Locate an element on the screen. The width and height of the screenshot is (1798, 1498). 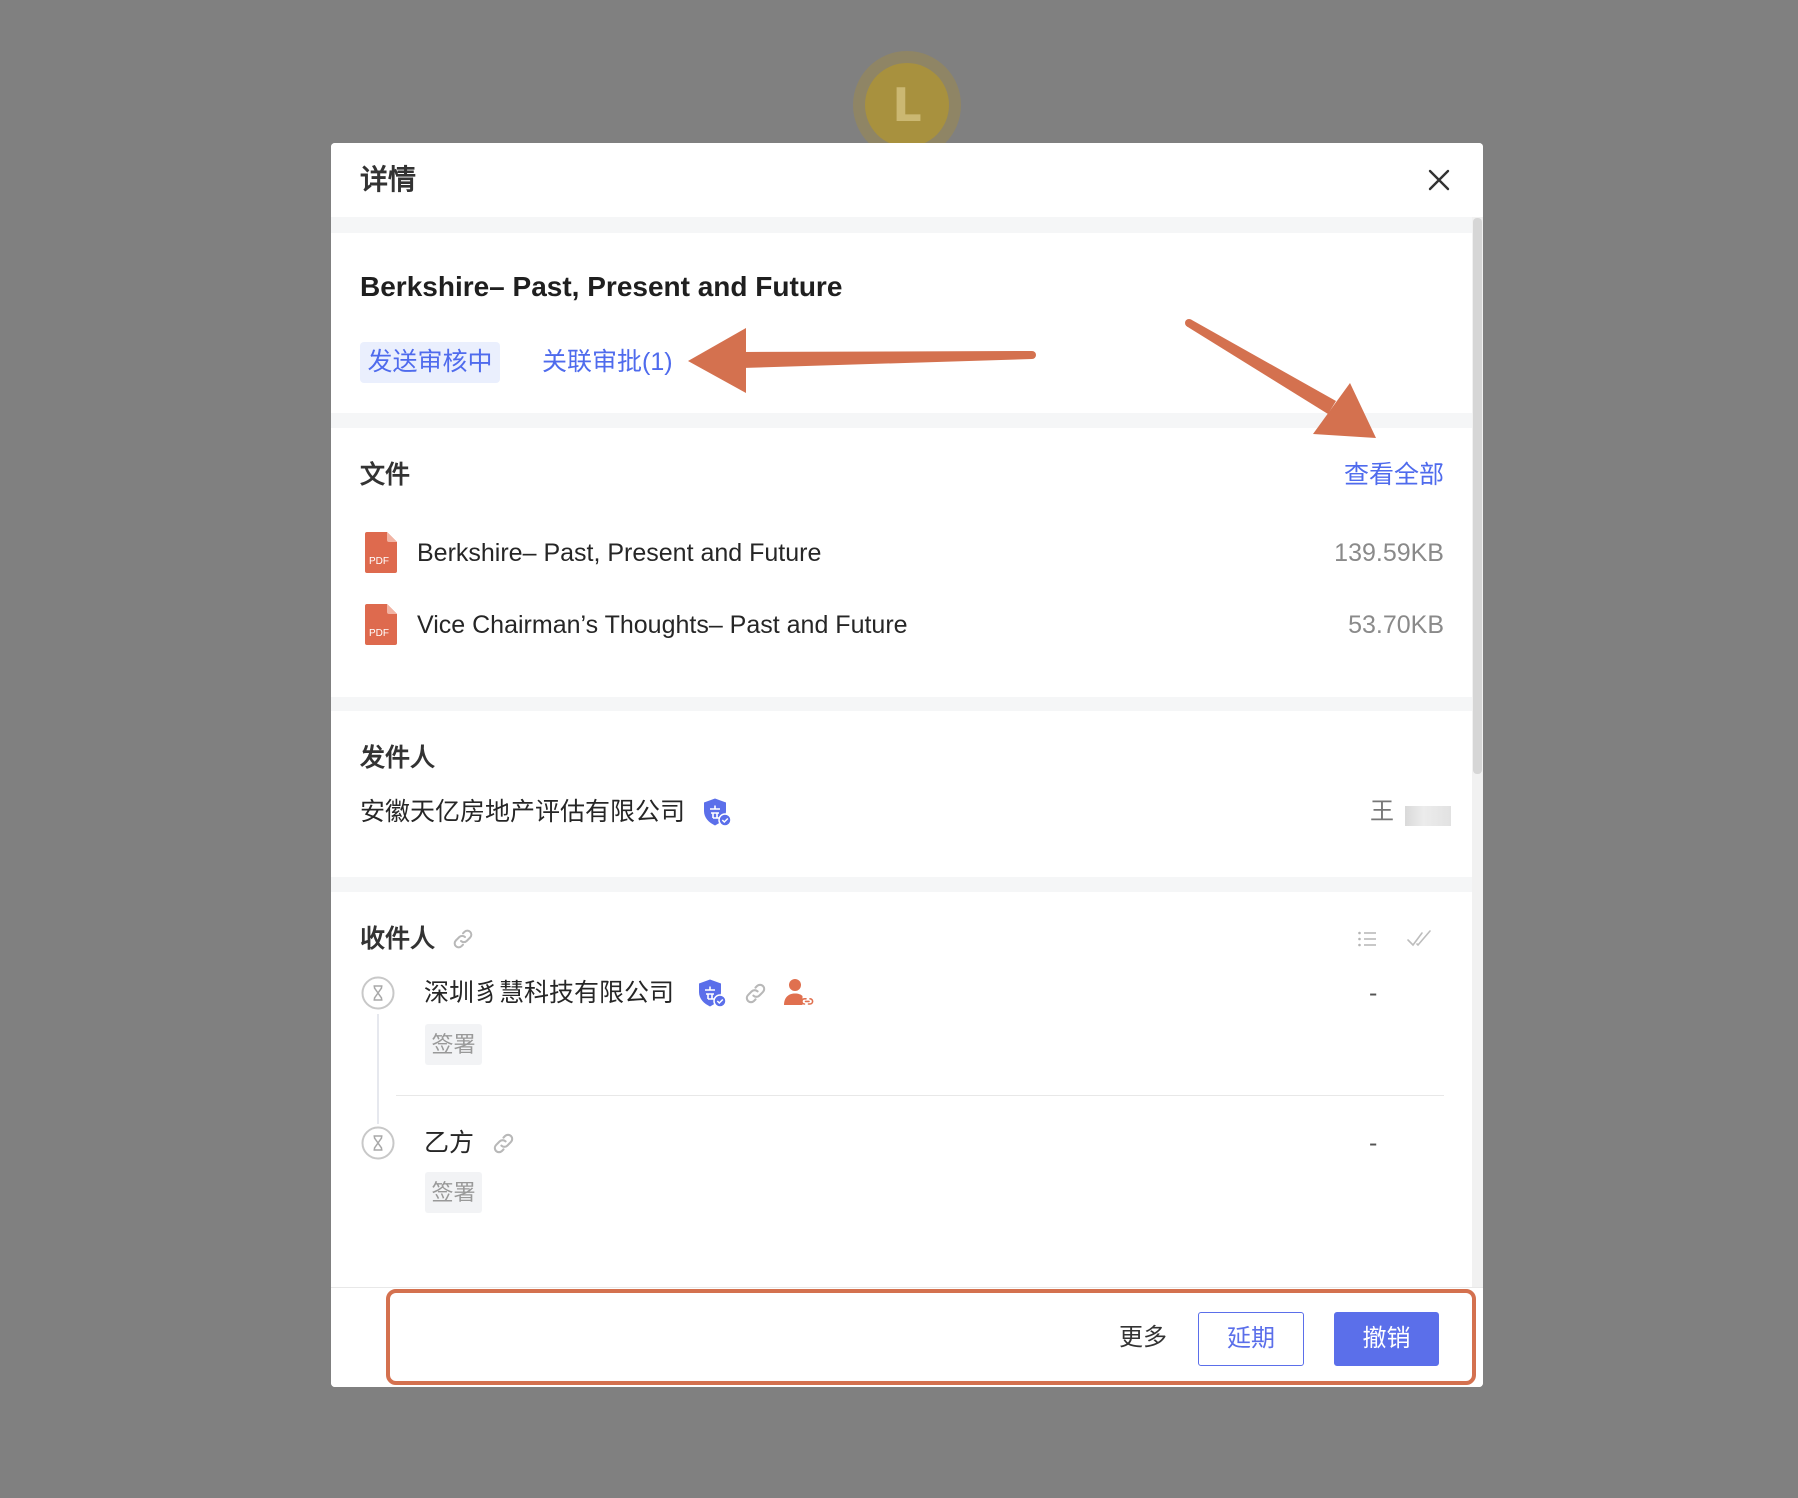
related-approval-link: 关联审批(1) is located at coordinates (607, 362).